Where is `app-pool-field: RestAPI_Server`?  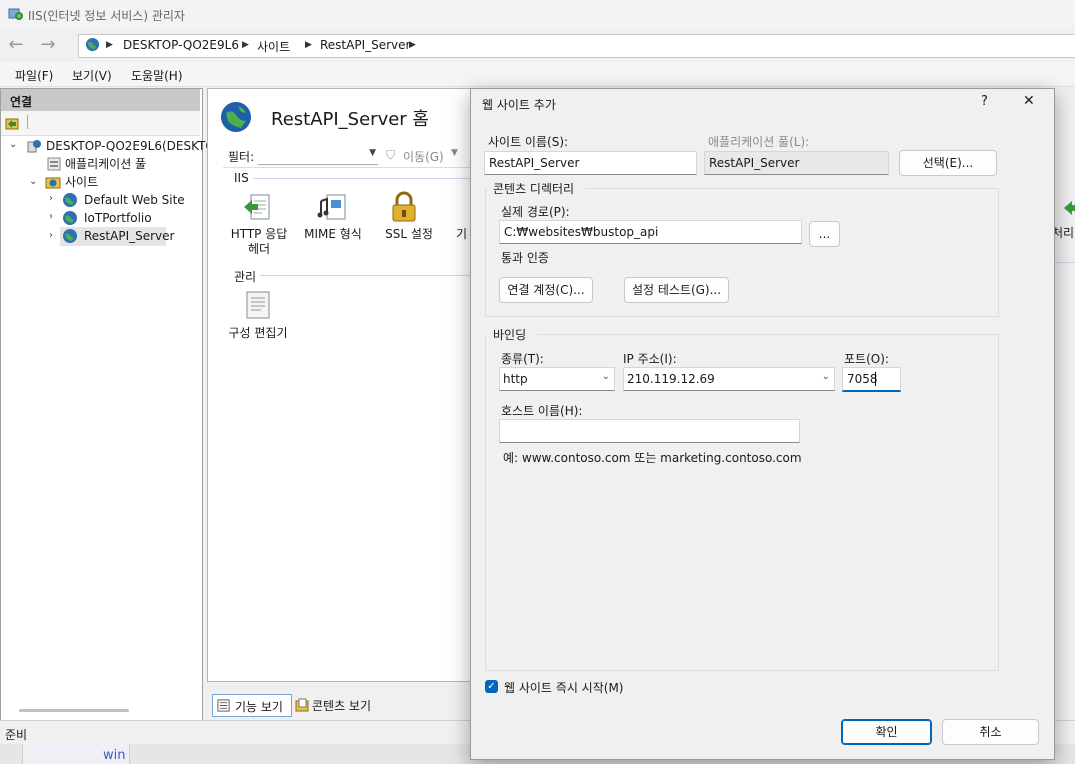
app-pool-field: RestAPI_Server is located at coordinates (796, 163).